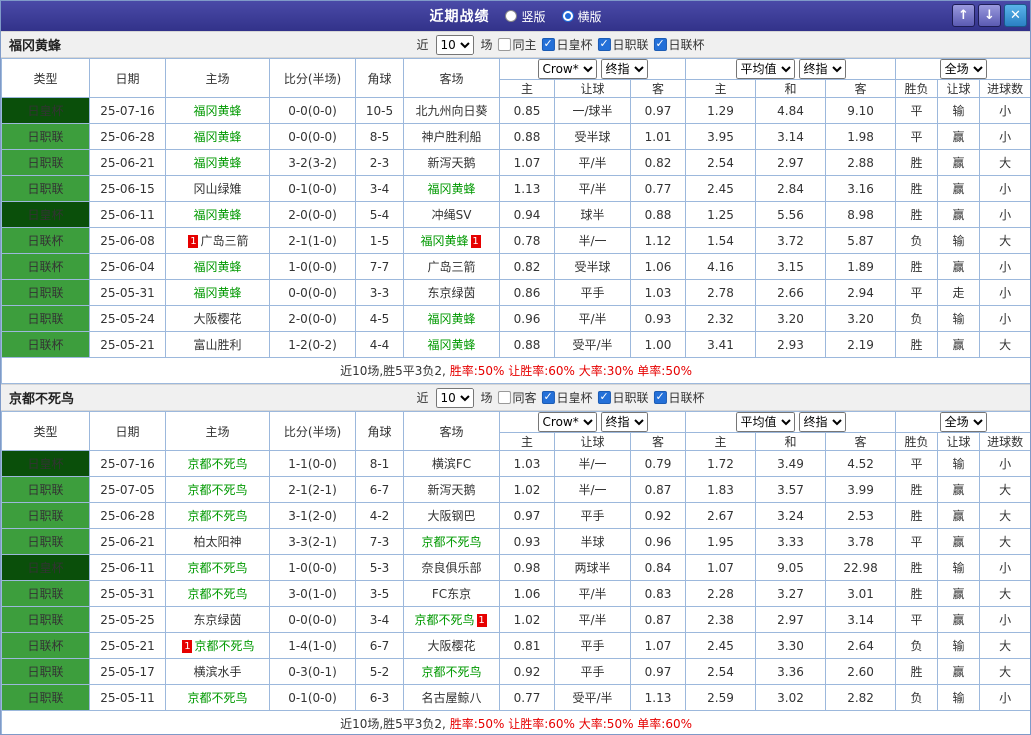 This screenshot has width=1031, height=735. I want to click on away-team-cell: 大阪樱花, so click(451, 645).